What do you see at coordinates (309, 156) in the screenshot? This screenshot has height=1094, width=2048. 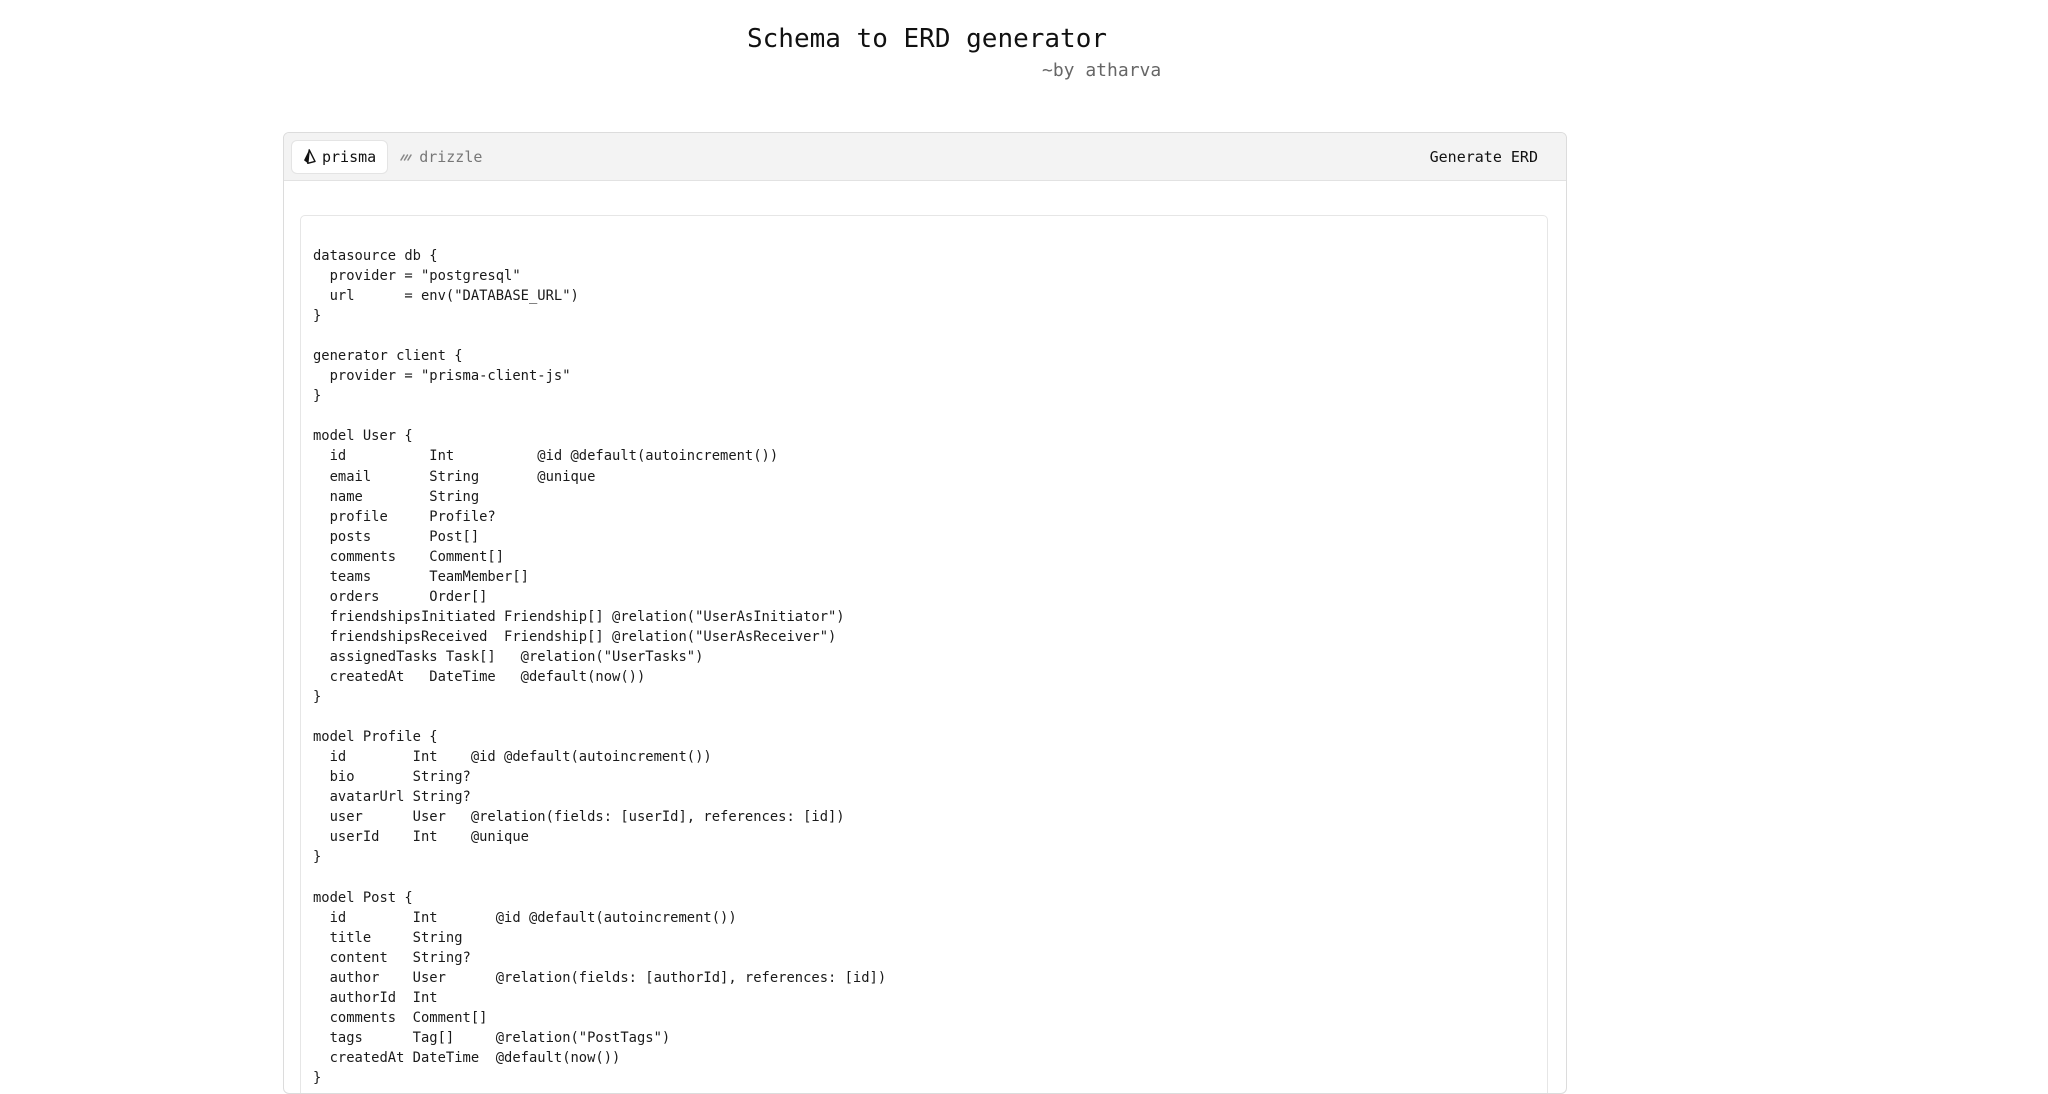 I see `prisma-icon` at bounding box center [309, 156].